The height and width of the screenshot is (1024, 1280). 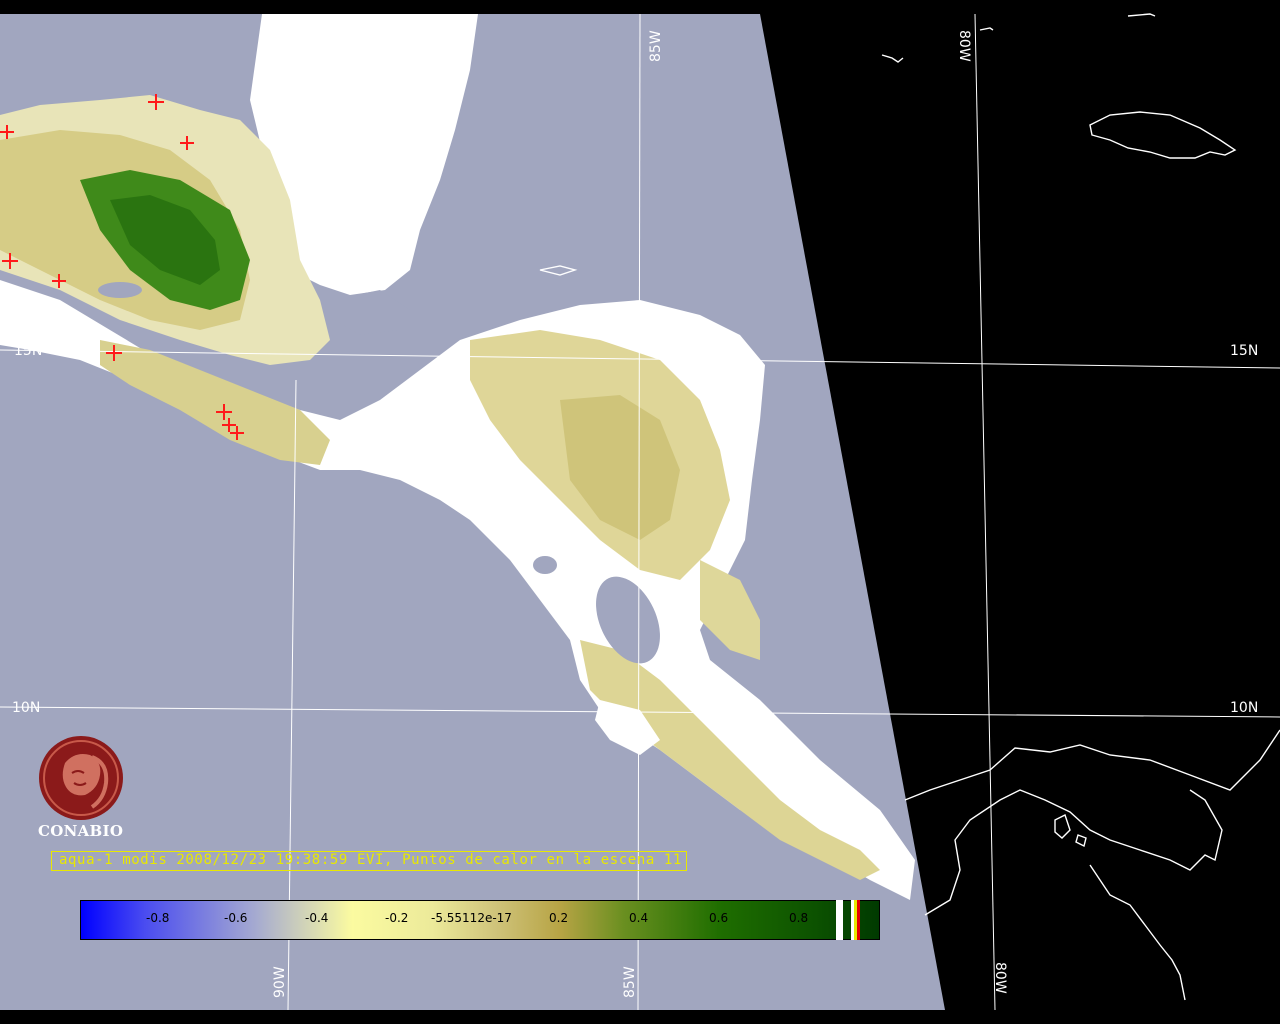 I want to click on lon-label-bottom-80w: 80W, so click(x=1000, y=978).